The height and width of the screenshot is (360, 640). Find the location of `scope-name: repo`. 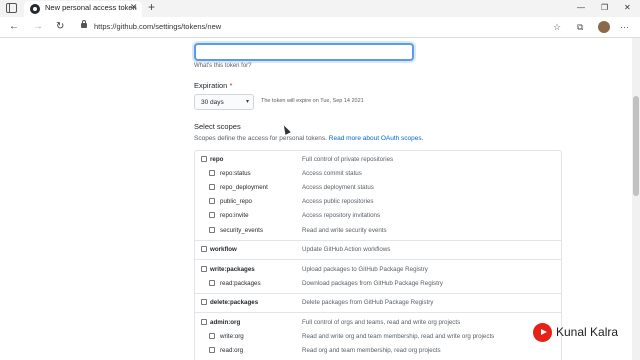

scope-name: repo is located at coordinates (216, 159).